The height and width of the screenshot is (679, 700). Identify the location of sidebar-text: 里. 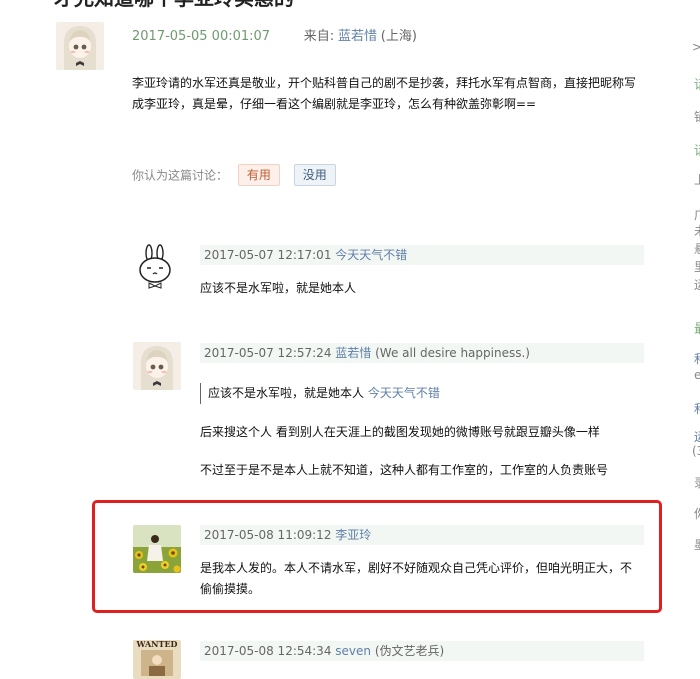
(697, 266).